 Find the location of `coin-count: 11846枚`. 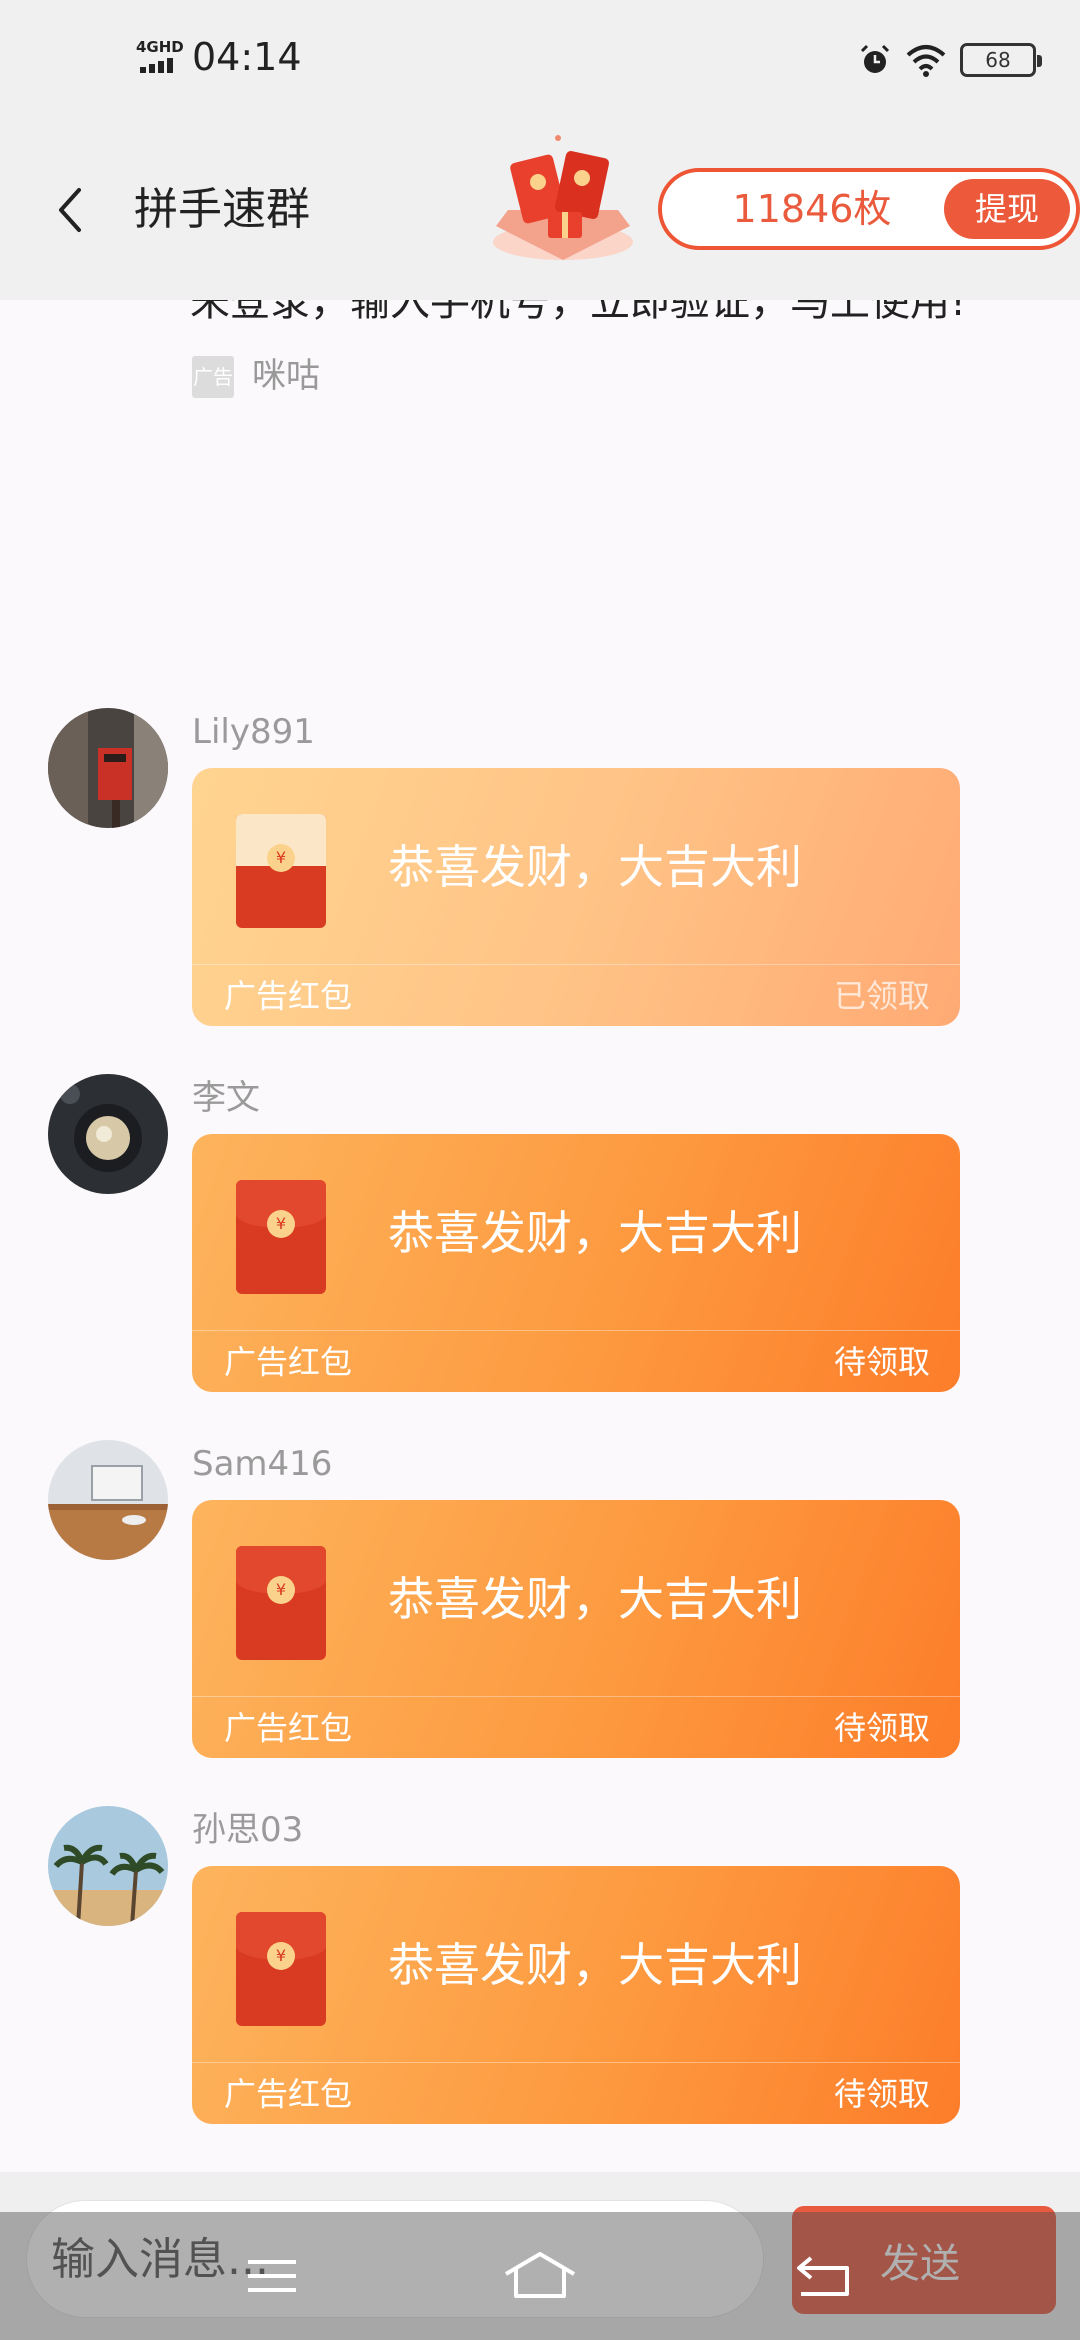

coin-count: 11846枚 is located at coordinates (812, 209).